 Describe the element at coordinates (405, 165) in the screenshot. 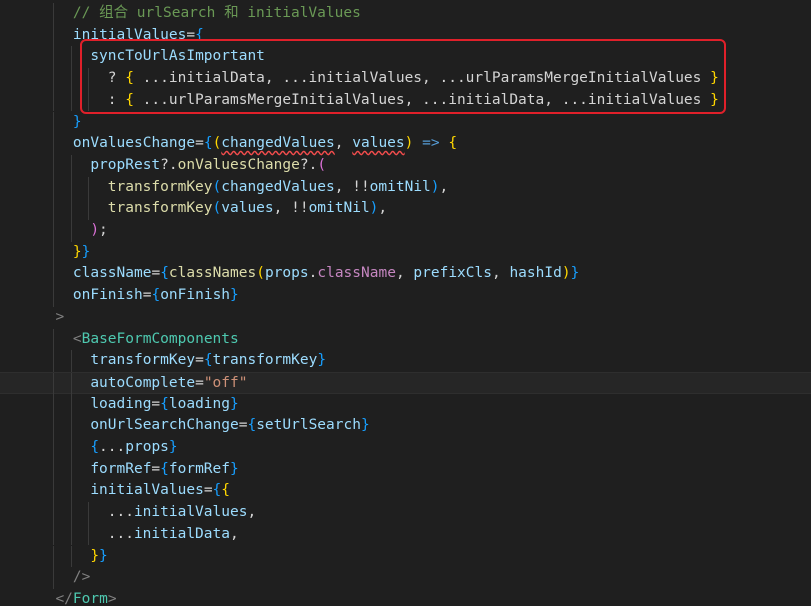

I see `code-line: propRest?.onValuesChange?.(` at that location.